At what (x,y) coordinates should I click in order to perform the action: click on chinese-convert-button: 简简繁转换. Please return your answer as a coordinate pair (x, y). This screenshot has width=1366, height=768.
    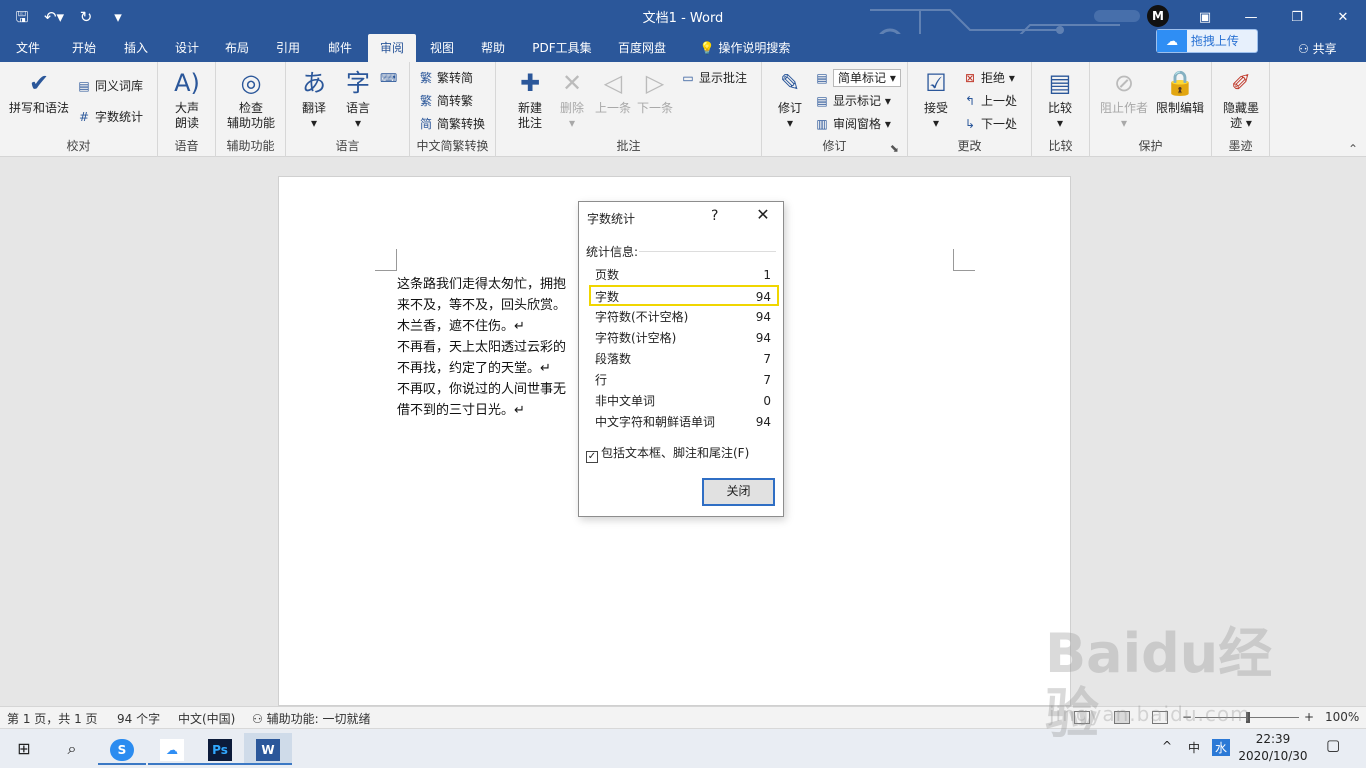
    Looking at the image, I should click on (451, 124).